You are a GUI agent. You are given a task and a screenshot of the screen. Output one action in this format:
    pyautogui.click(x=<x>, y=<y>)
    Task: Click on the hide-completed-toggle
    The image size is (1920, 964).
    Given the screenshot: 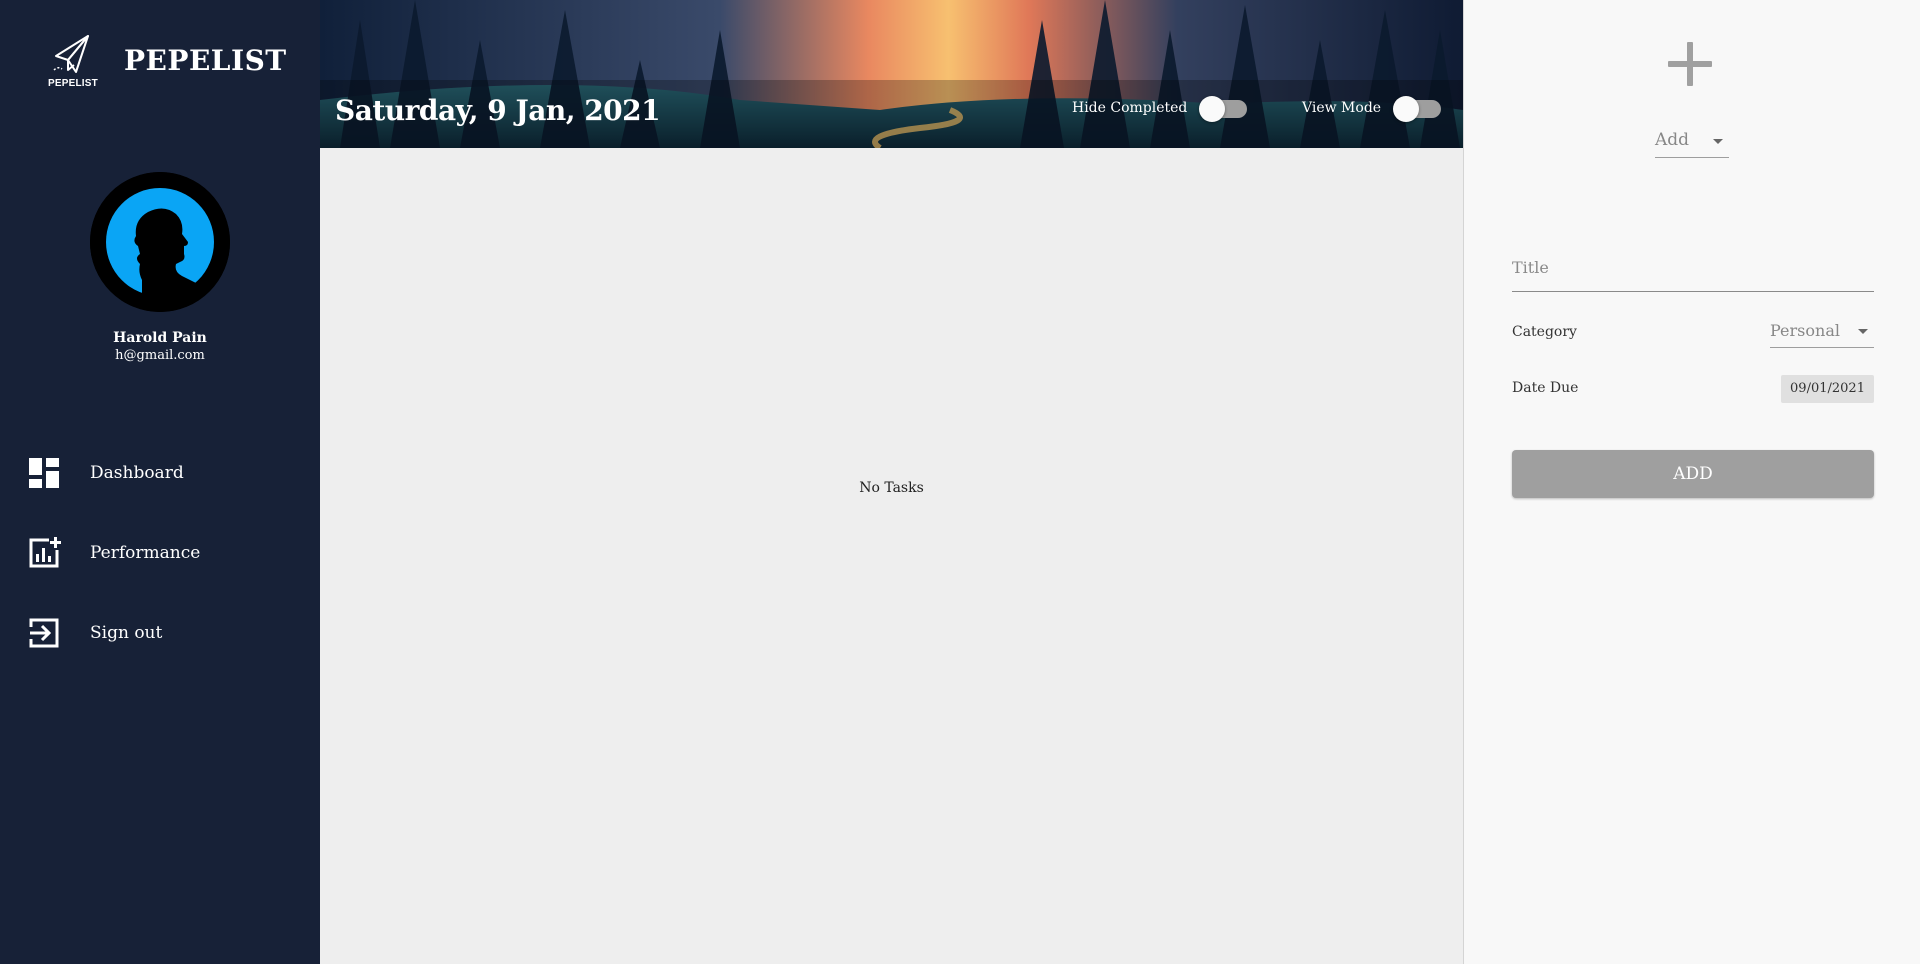 What is the action you would take?
    pyautogui.click(x=1224, y=109)
    